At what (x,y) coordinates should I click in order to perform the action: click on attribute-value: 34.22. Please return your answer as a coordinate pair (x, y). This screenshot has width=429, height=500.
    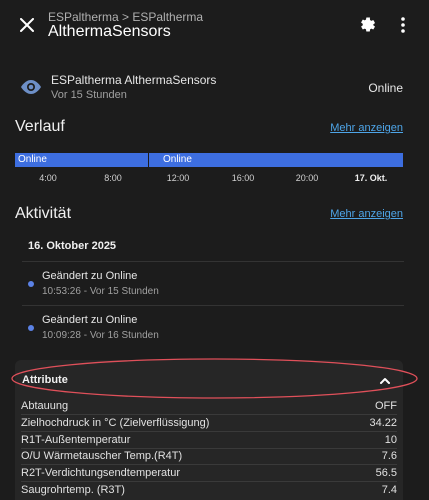
    Looking at the image, I should click on (383, 423).